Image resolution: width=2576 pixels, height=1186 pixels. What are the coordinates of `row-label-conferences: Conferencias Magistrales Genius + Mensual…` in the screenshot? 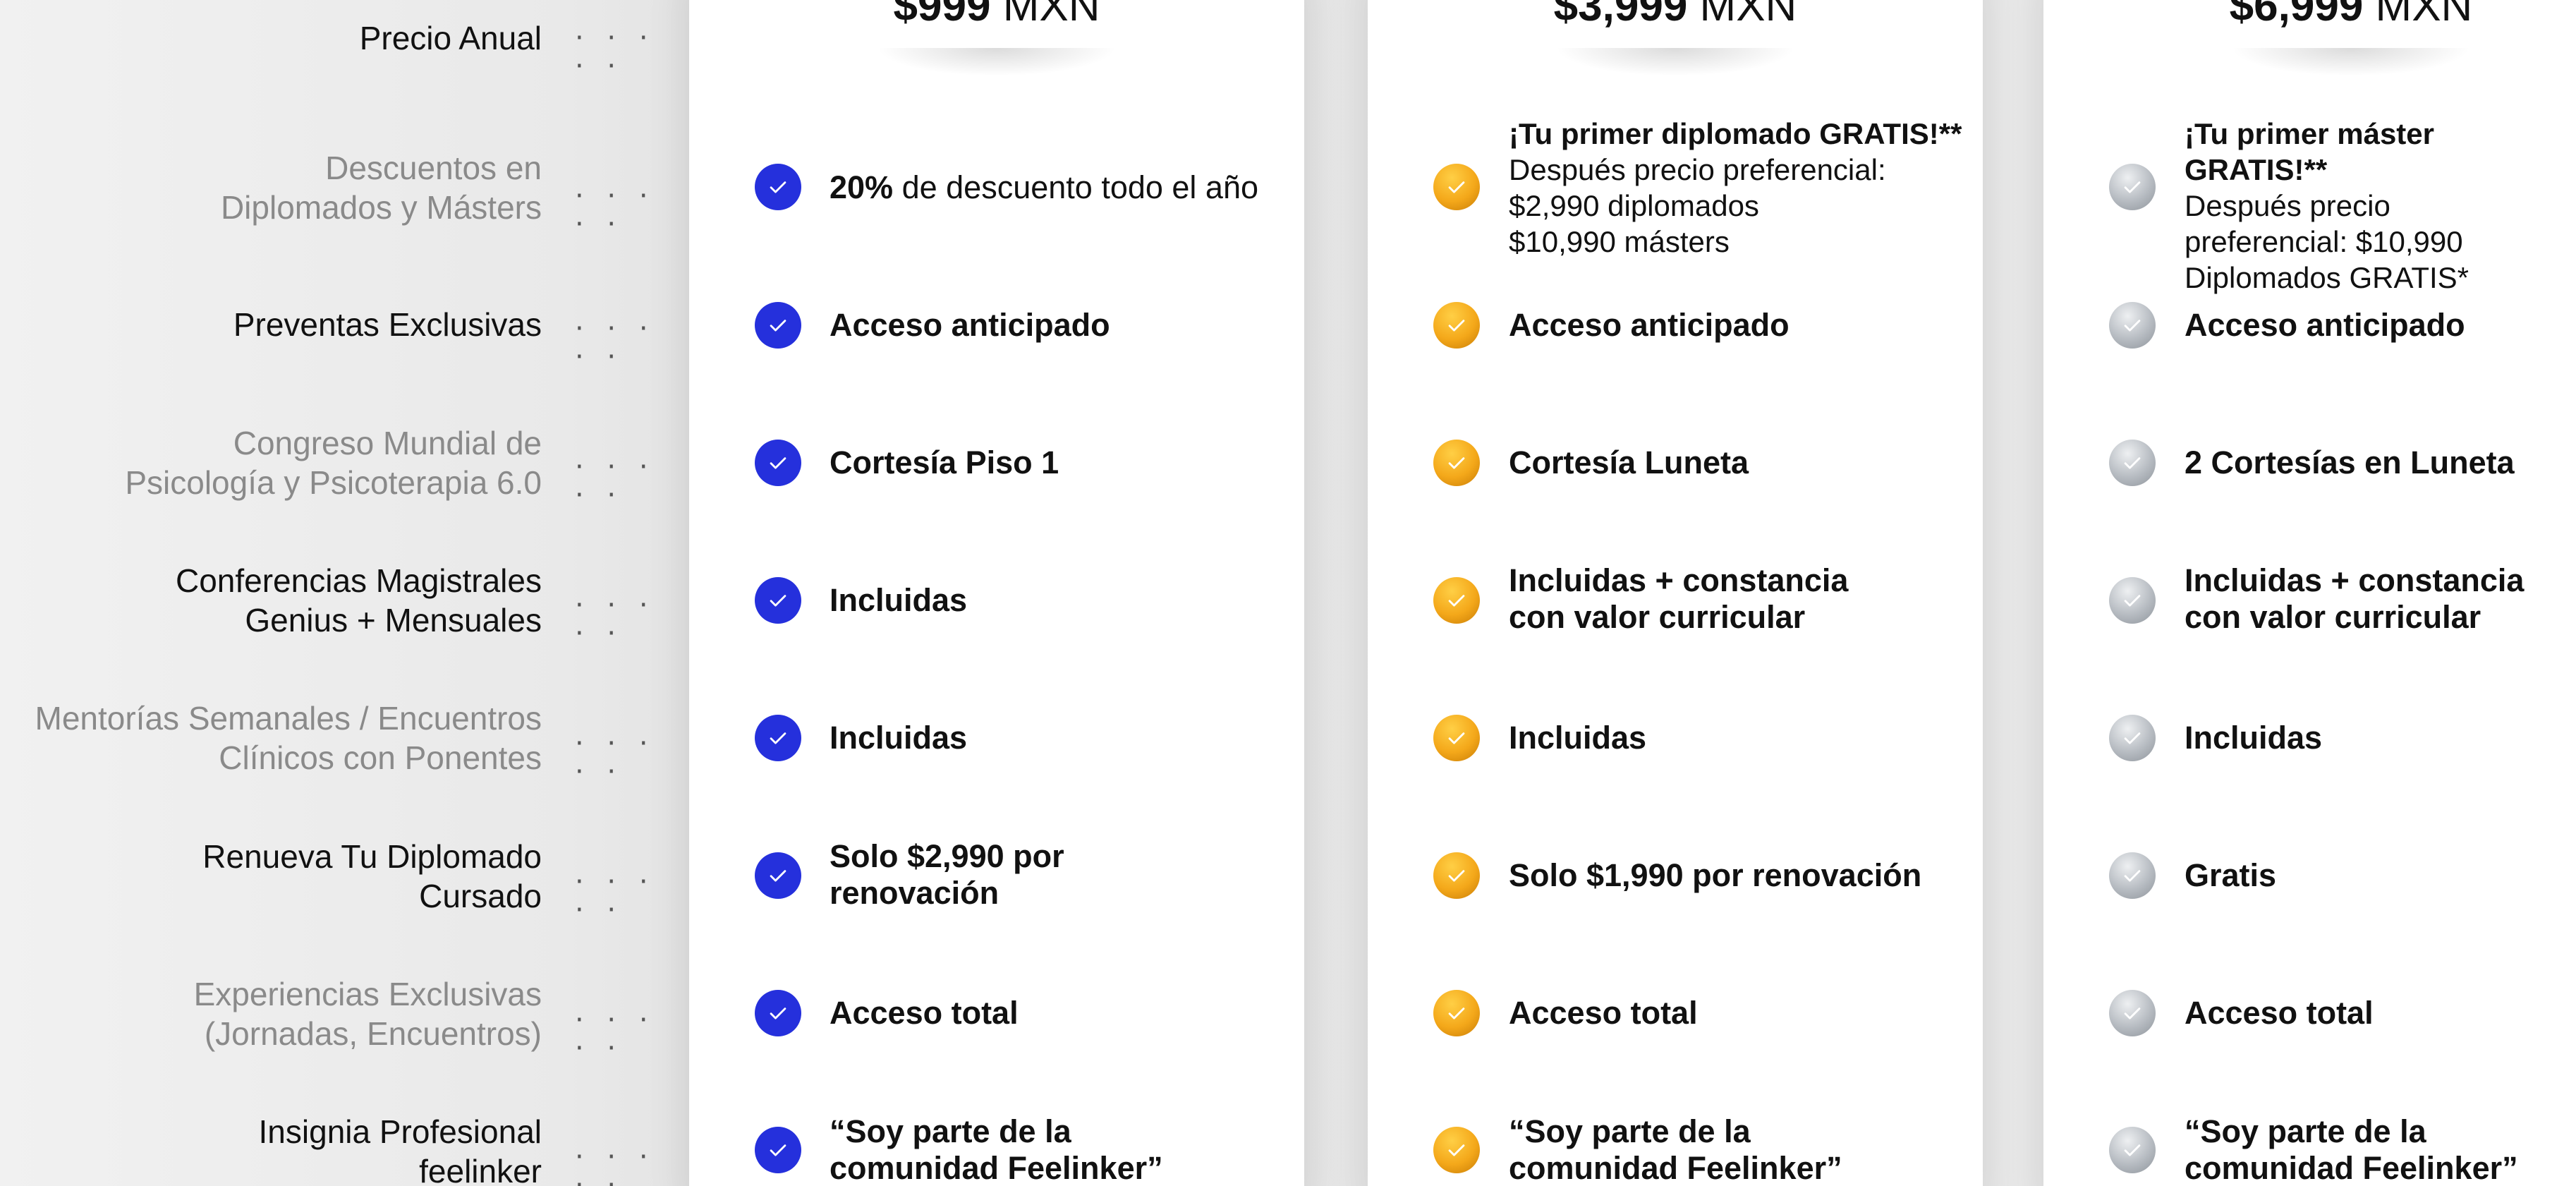 It's located at (358, 600).